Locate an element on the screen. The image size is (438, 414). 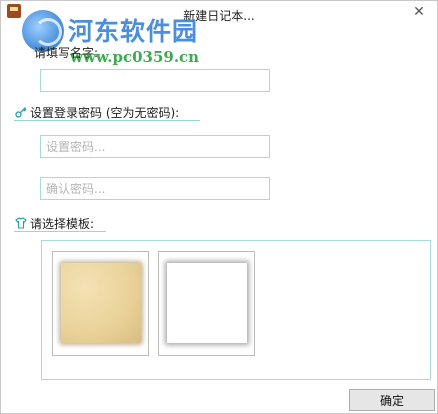
template-paper-option is located at coordinates (100, 303).